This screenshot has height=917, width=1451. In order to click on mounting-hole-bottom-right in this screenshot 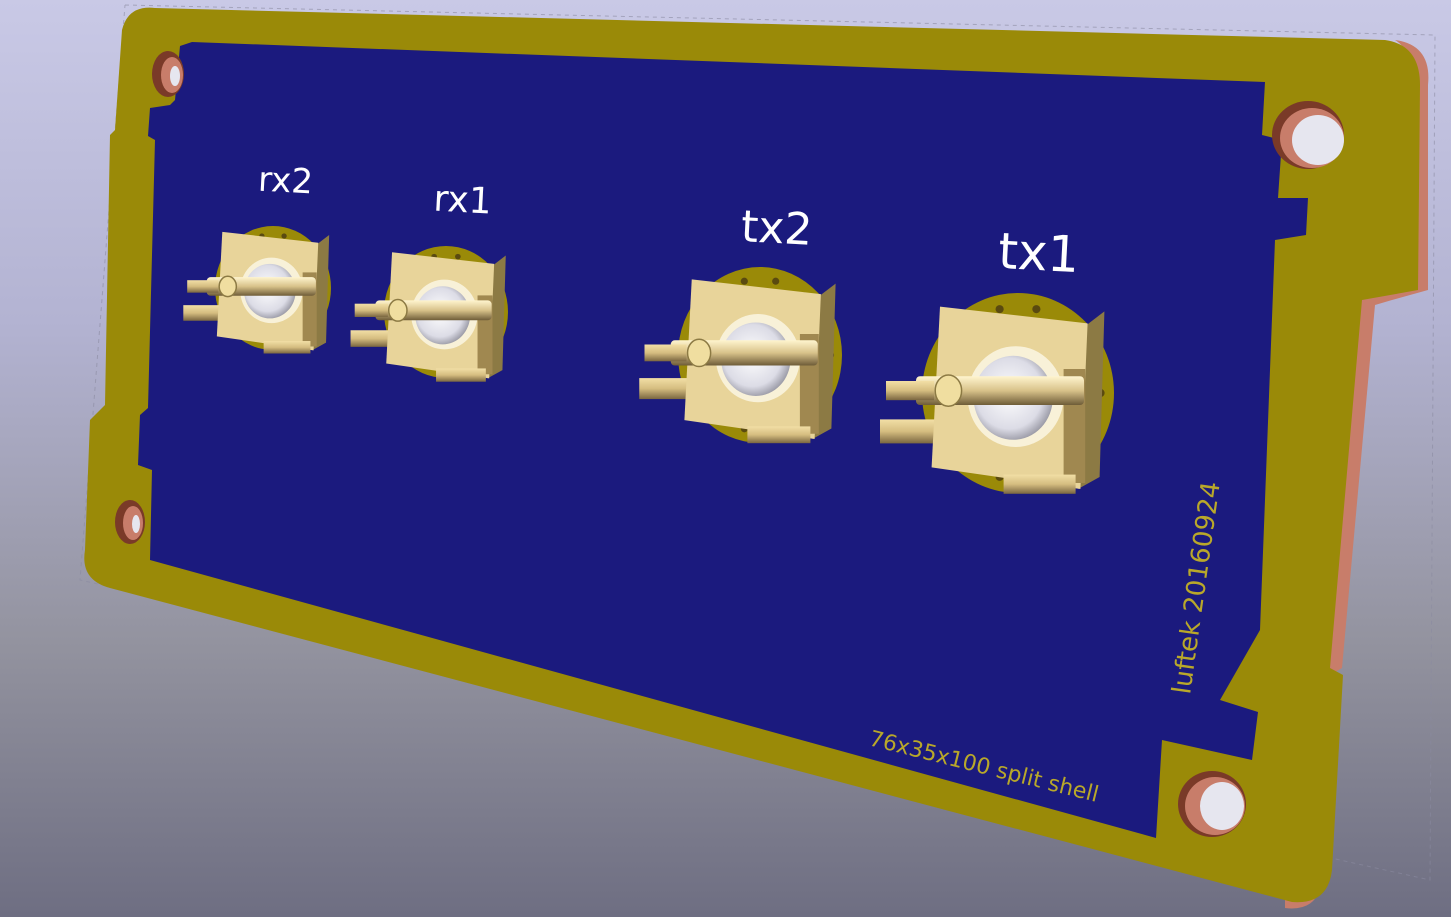, I will do `click(1212, 804)`.